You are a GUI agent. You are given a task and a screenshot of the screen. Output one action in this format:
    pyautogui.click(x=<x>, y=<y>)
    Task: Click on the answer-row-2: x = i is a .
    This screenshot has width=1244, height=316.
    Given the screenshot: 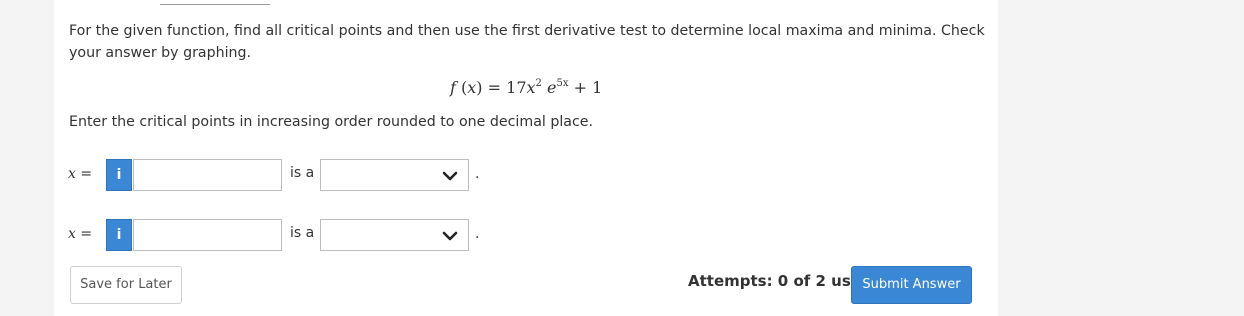 What is the action you would take?
    pyautogui.click(x=622, y=235)
    